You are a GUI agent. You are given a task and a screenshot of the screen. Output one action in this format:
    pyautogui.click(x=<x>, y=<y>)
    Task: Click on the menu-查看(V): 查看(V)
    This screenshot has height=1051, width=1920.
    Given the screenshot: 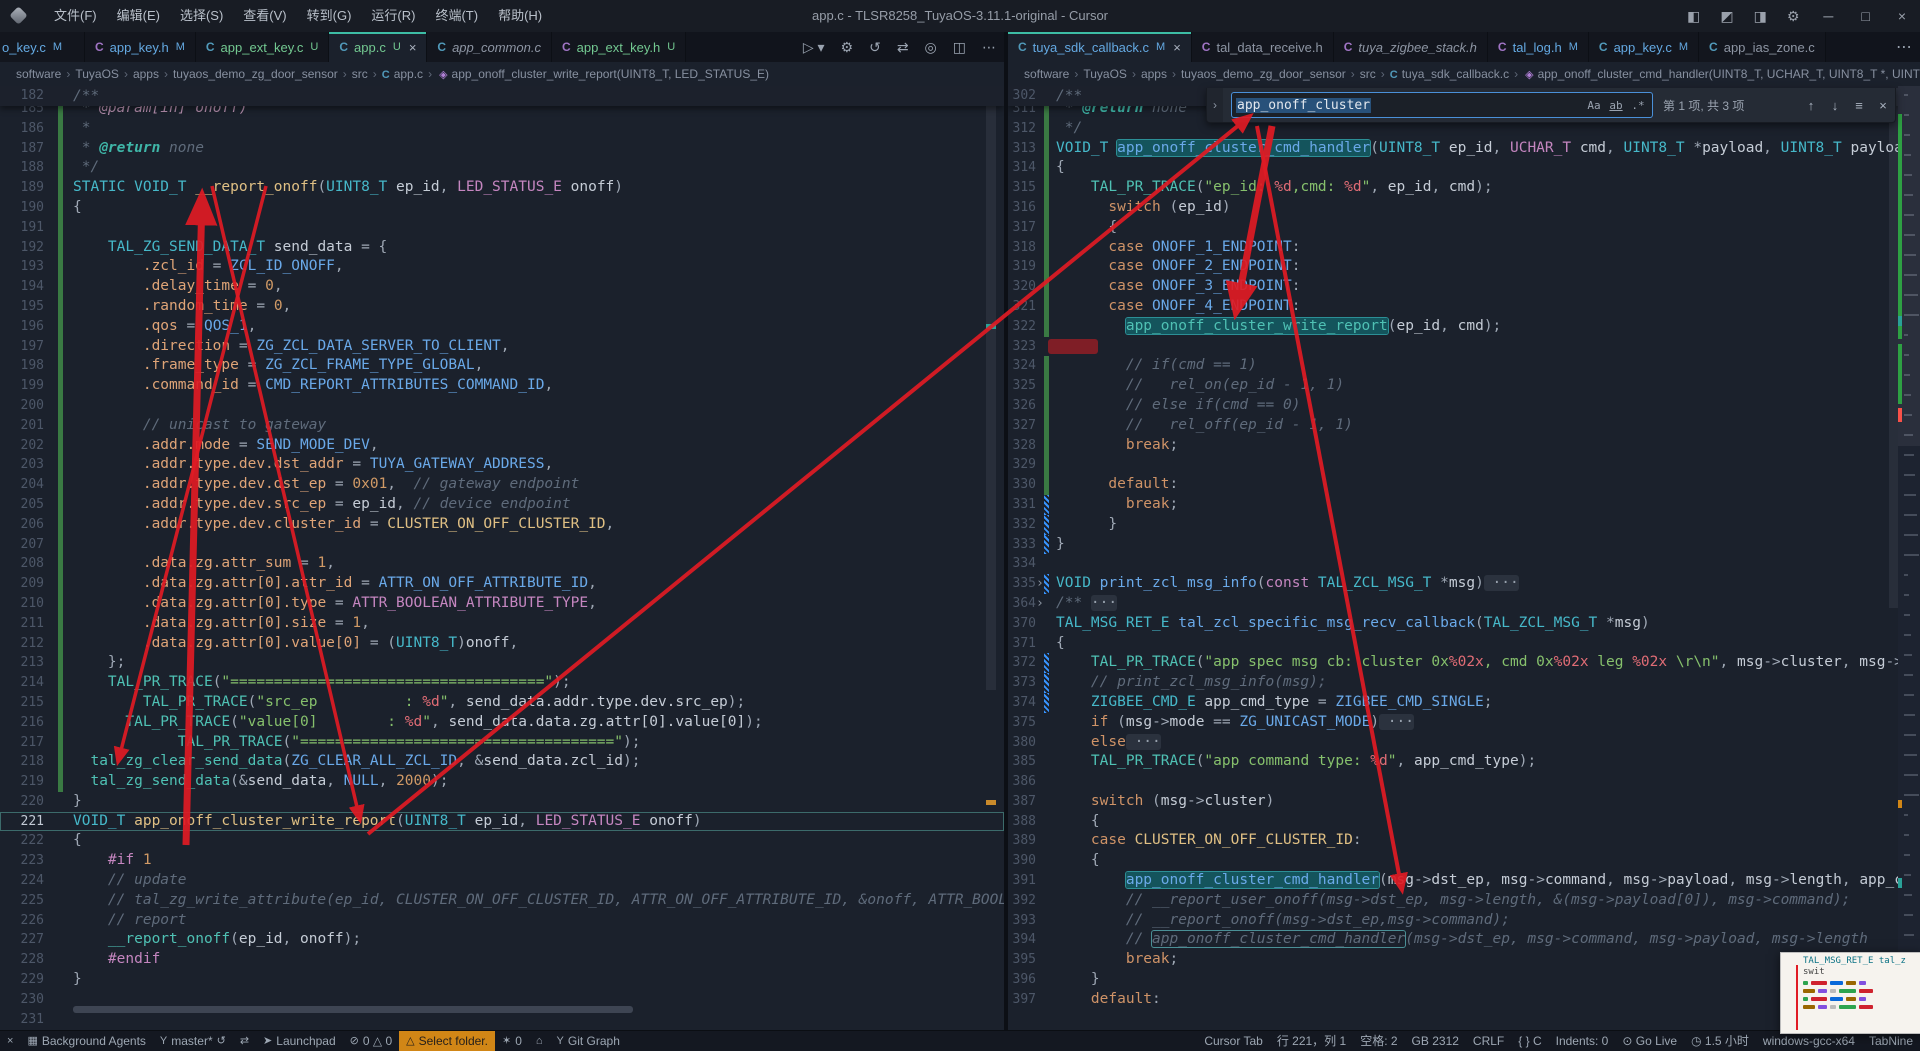 What is the action you would take?
    pyautogui.click(x=264, y=16)
    